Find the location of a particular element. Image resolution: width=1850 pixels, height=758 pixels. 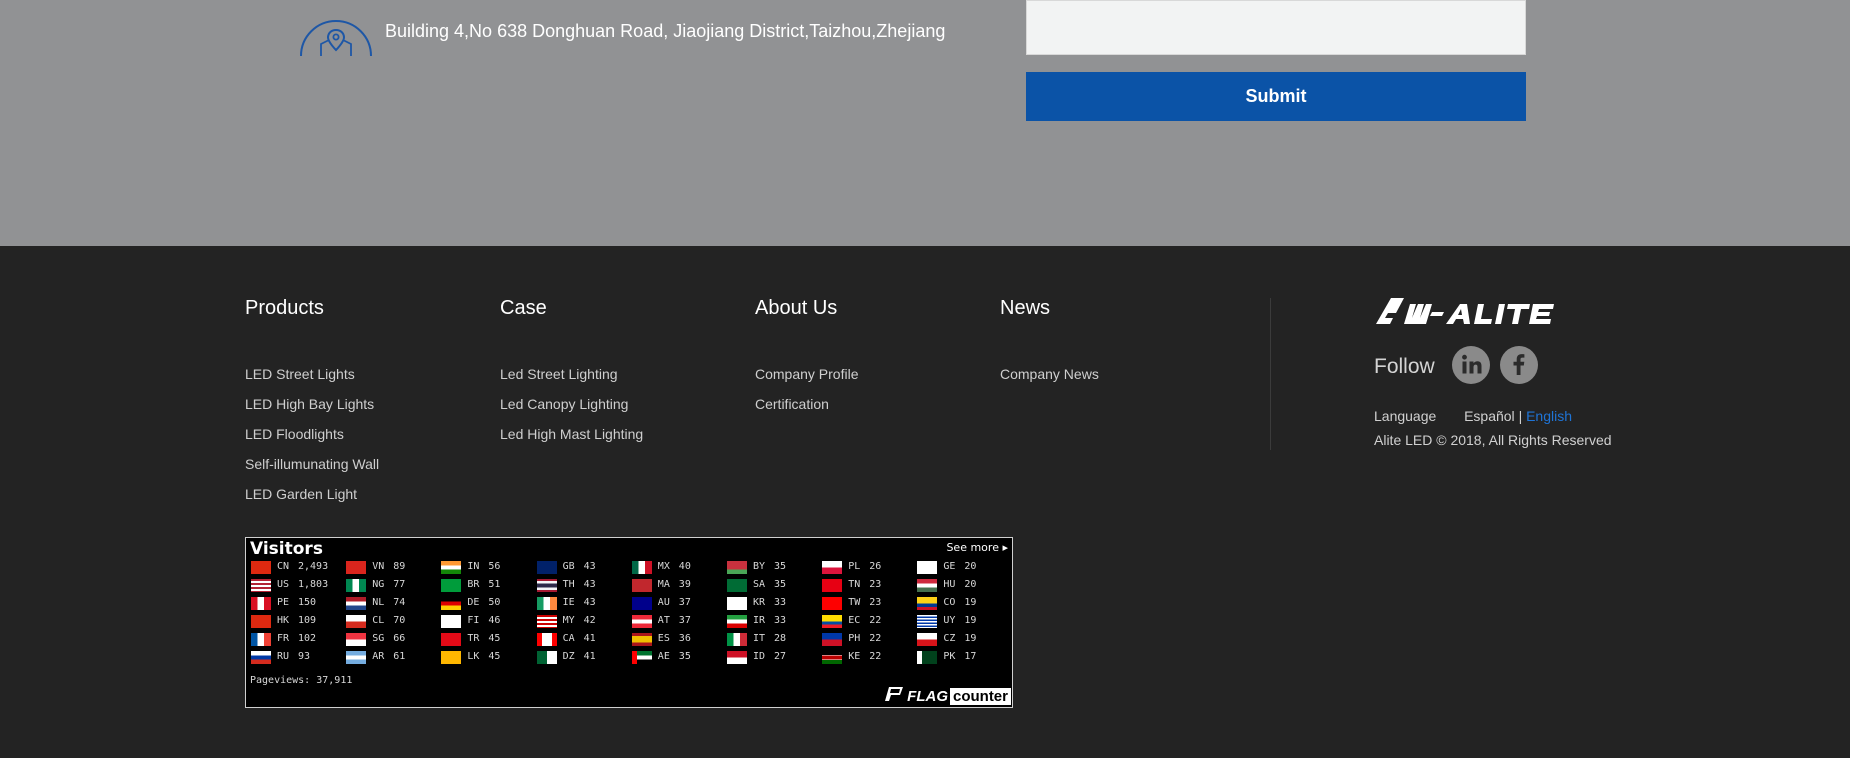

country-entry: PK 17 is located at coordinates (963, 657).